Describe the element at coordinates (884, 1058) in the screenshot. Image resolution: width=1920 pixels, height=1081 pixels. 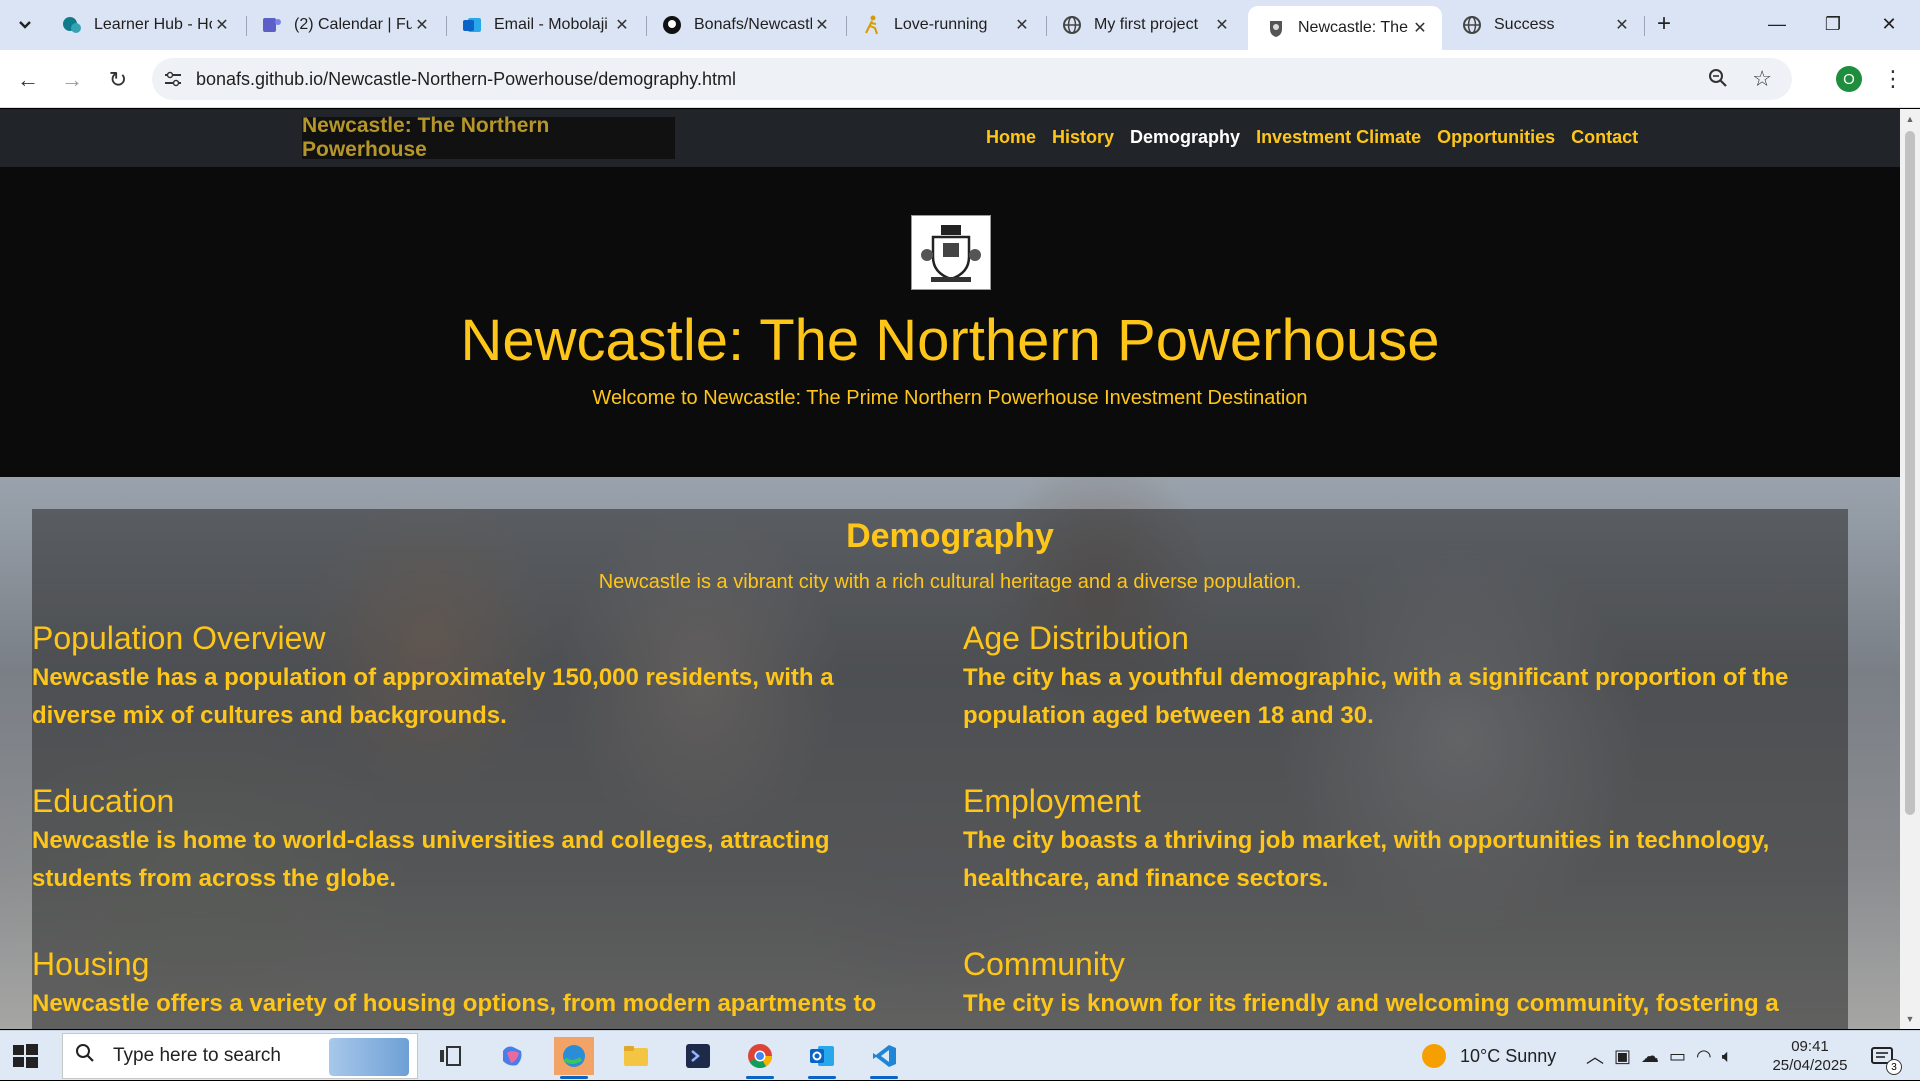
I see `vscode-icon` at that location.